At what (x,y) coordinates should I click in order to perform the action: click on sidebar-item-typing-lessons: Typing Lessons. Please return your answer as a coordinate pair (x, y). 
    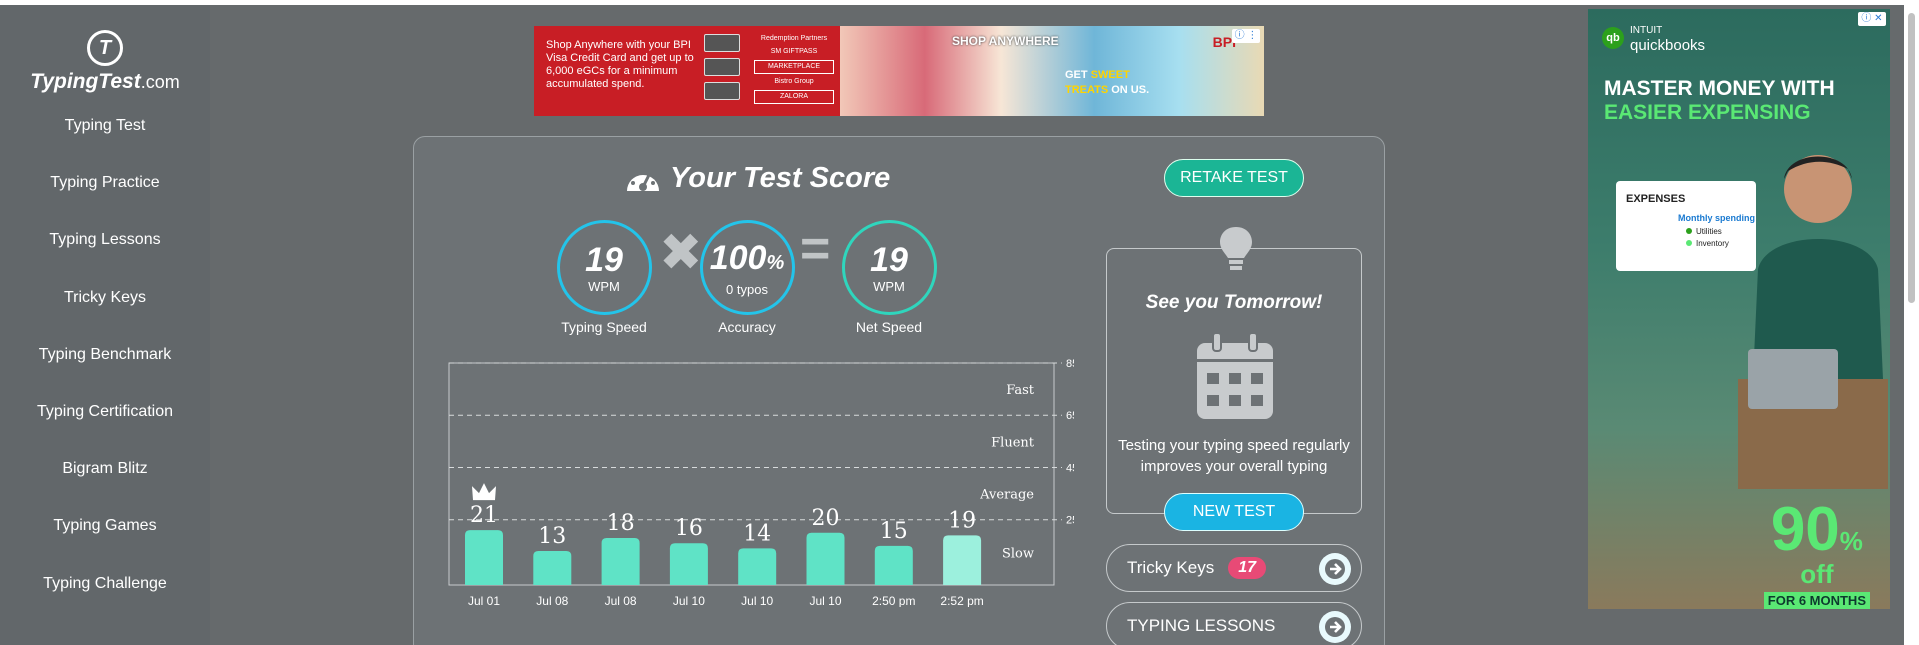
    Looking at the image, I should click on (105, 259).